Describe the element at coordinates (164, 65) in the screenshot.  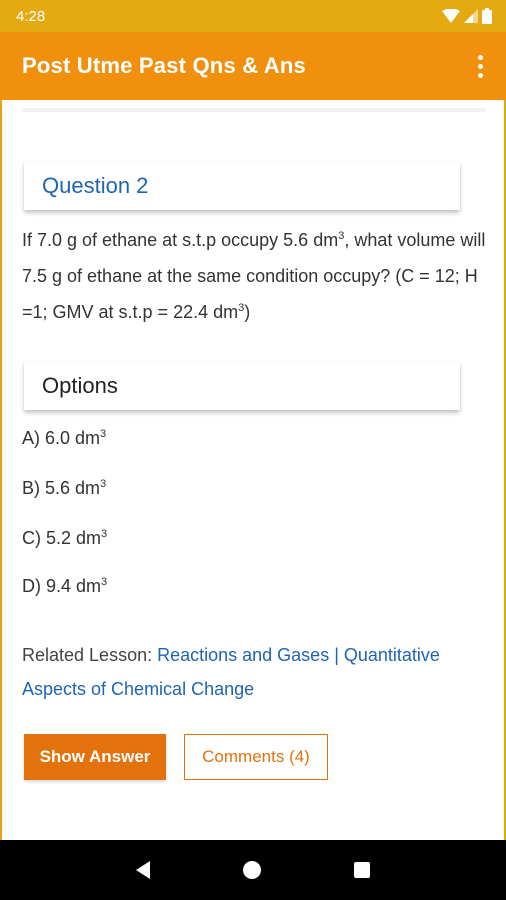
I see `app-title: Post Utme Past Qns & Ans` at that location.